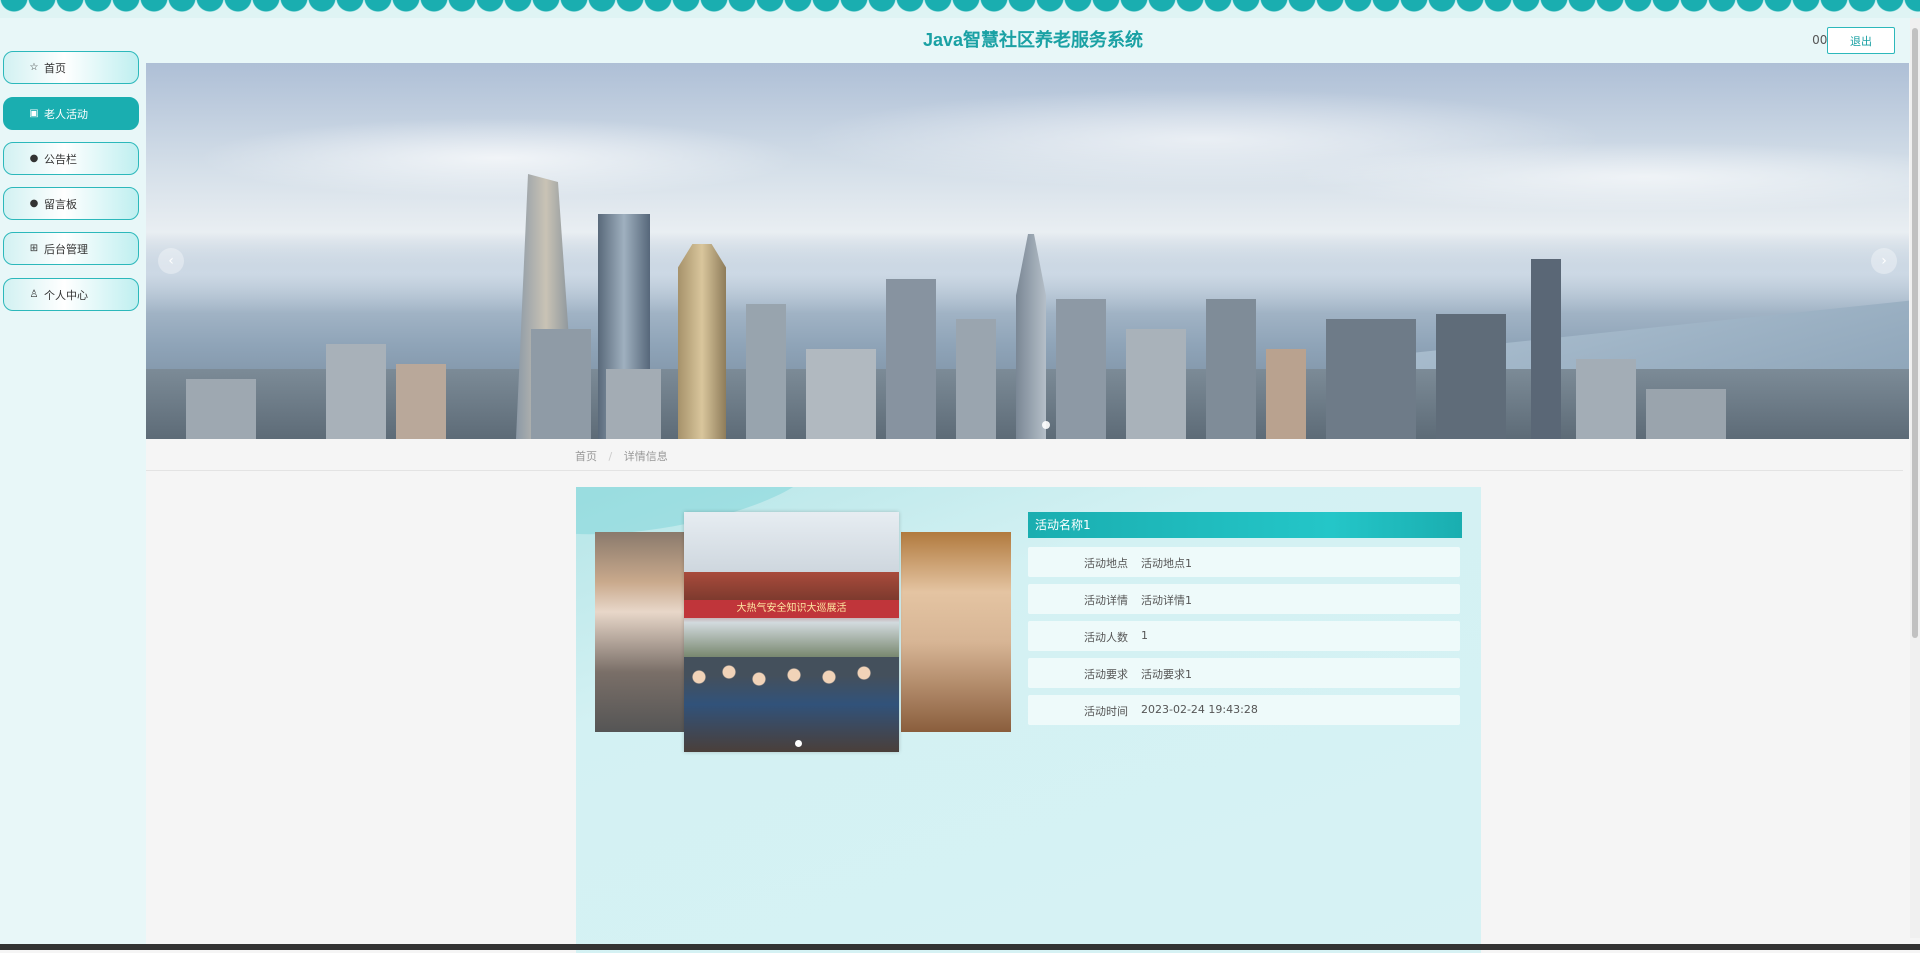 This screenshot has height=953, width=1920. Describe the element at coordinates (71, 67) in the screenshot. I see `sidebar-item-home: ☆ 首页` at that location.